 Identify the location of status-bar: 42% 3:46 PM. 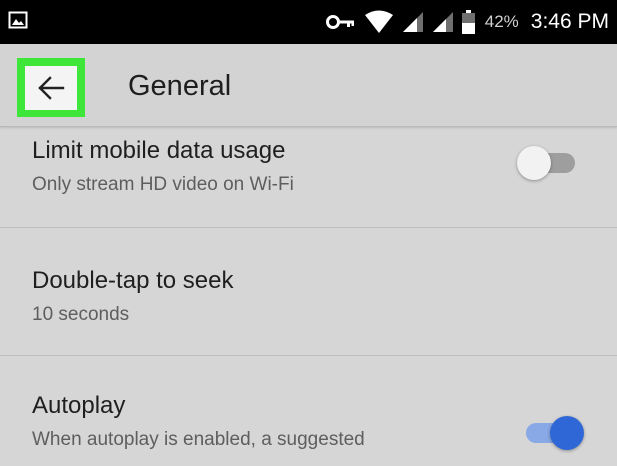
(308, 22).